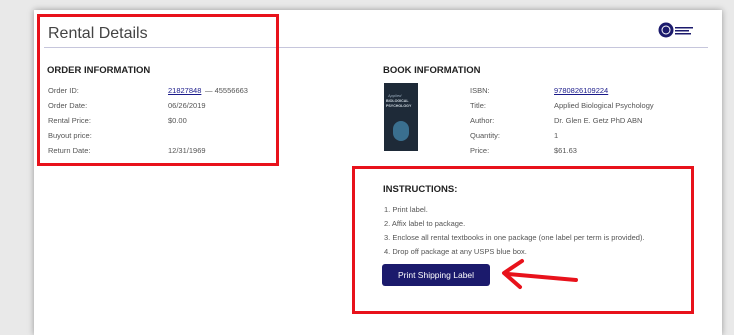 This screenshot has height=335, width=734. What do you see at coordinates (401, 131) in the screenshot?
I see `book-cover-figure` at bounding box center [401, 131].